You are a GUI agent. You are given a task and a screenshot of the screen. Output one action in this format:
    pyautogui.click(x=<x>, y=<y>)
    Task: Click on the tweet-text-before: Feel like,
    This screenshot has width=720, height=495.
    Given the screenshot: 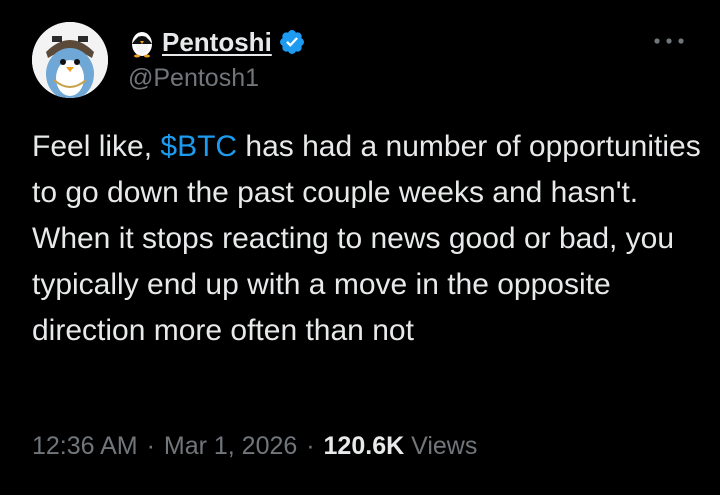 What is the action you would take?
    pyautogui.click(x=96, y=146)
    